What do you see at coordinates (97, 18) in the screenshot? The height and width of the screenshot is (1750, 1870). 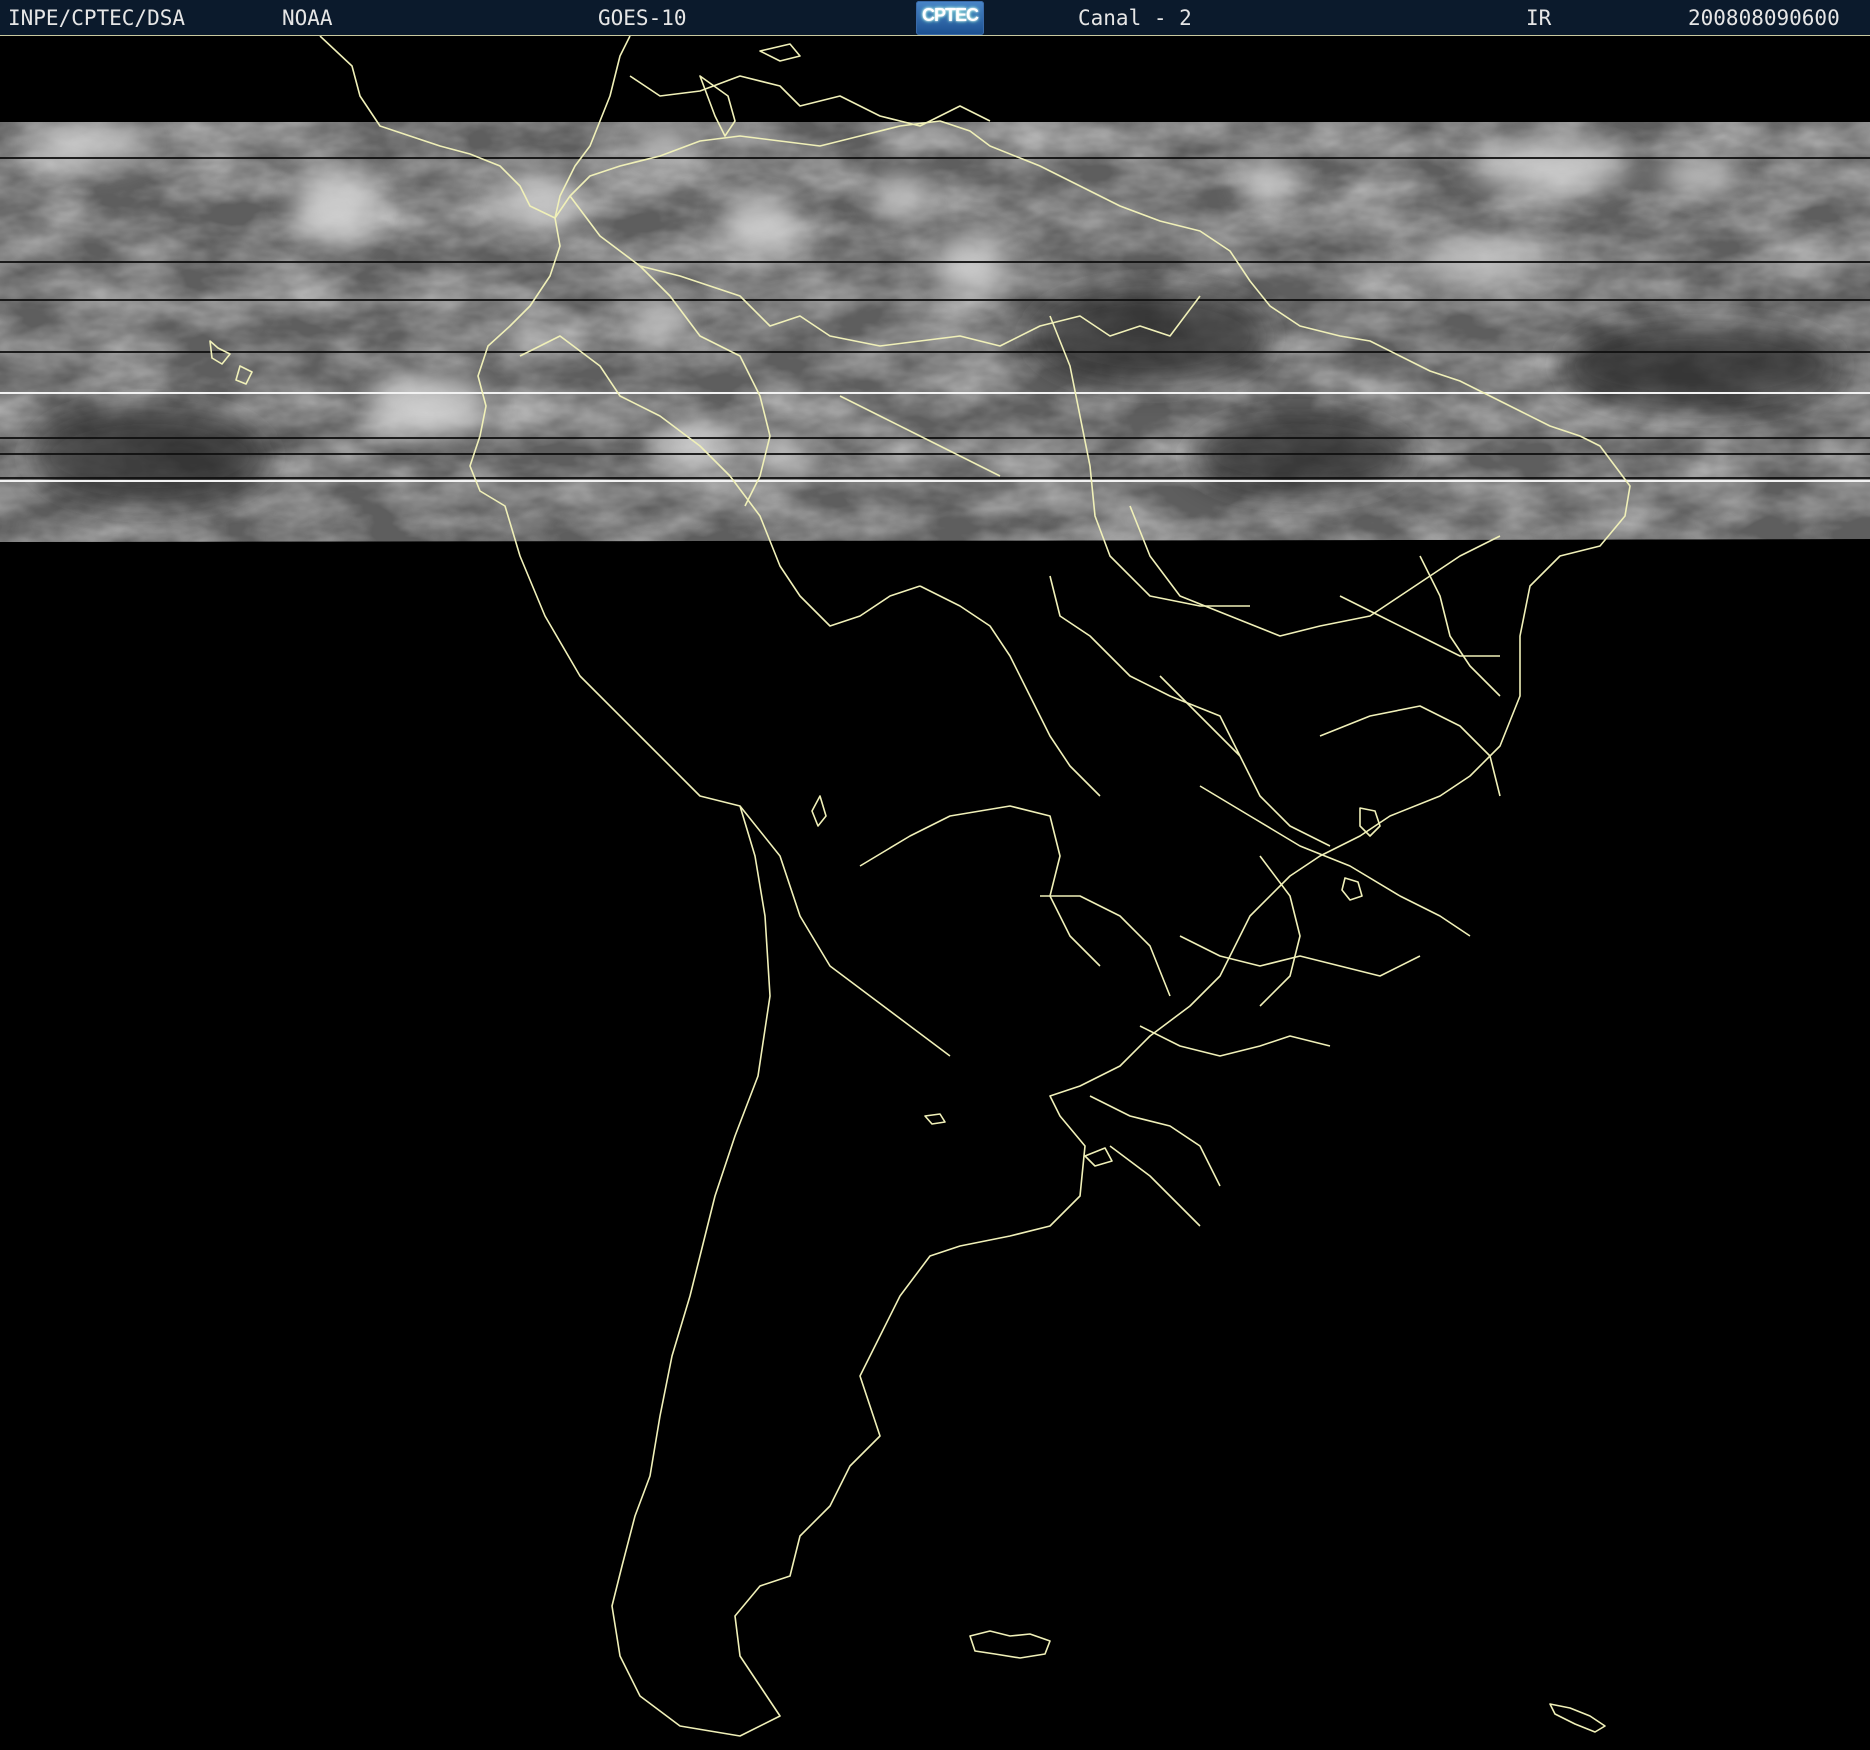 I see `source-label: INPE/CPTEC/DSA` at bounding box center [97, 18].